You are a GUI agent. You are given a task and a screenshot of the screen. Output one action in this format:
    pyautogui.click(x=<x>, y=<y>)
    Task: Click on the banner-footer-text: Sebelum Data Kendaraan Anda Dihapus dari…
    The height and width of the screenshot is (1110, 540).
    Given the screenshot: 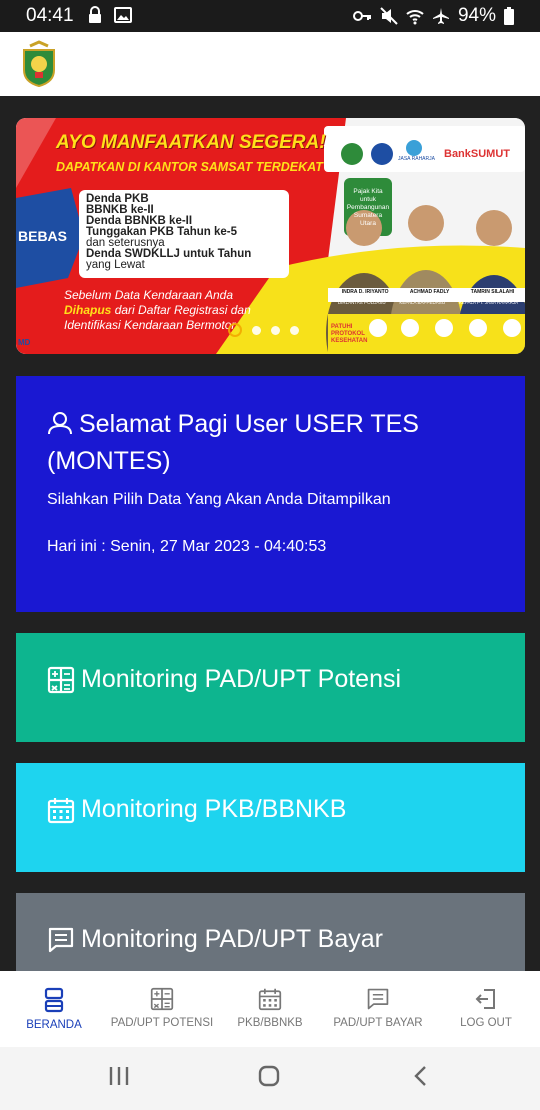 What is the action you would take?
    pyautogui.click(x=157, y=310)
    